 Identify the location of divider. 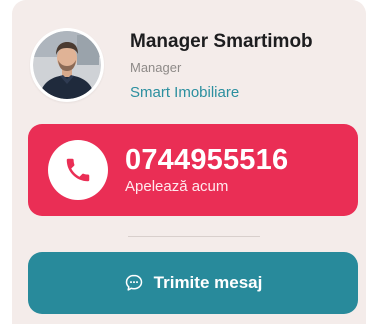
(194, 236).